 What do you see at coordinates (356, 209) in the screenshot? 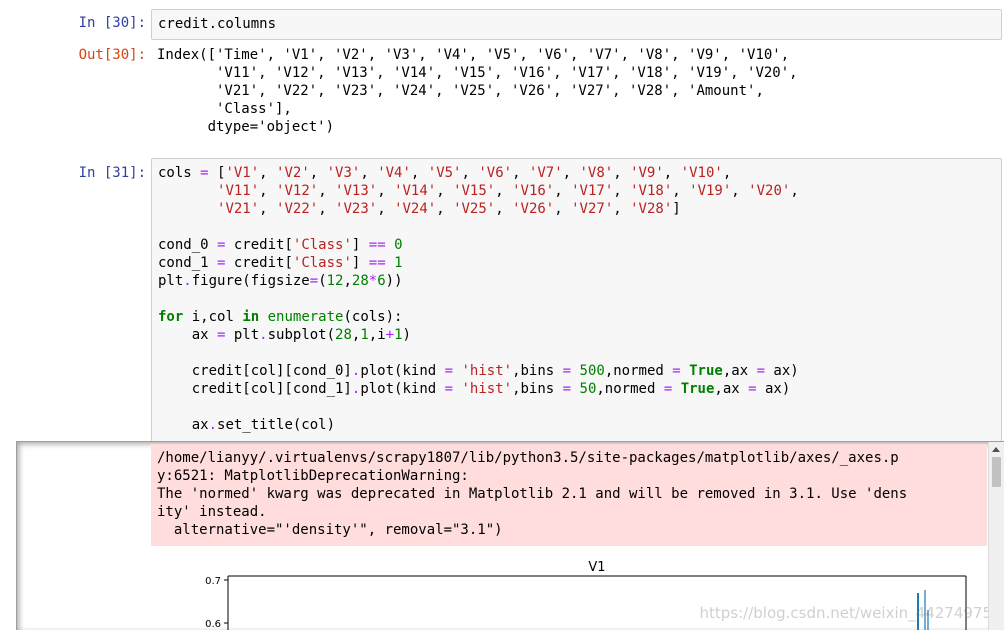
I see `cols-list-item: 'V23'` at bounding box center [356, 209].